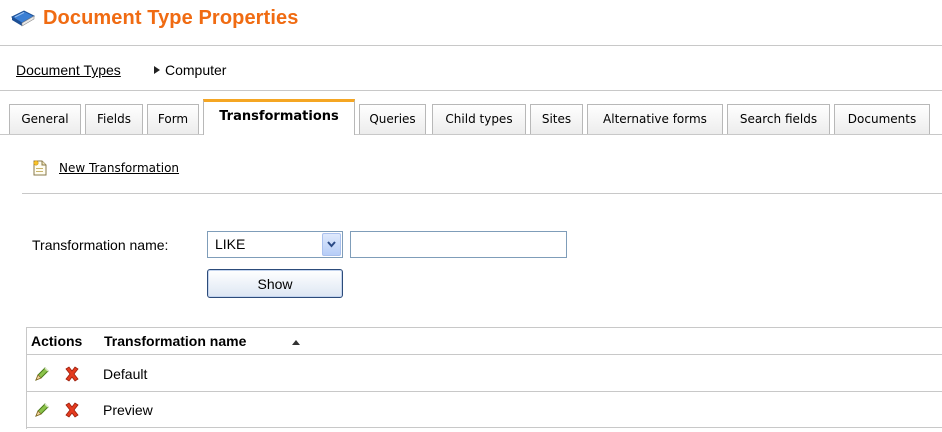 The width and height of the screenshot is (942, 432). Describe the element at coordinates (157, 70) in the screenshot. I see `breadcrumb-arrow-icon` at that location.